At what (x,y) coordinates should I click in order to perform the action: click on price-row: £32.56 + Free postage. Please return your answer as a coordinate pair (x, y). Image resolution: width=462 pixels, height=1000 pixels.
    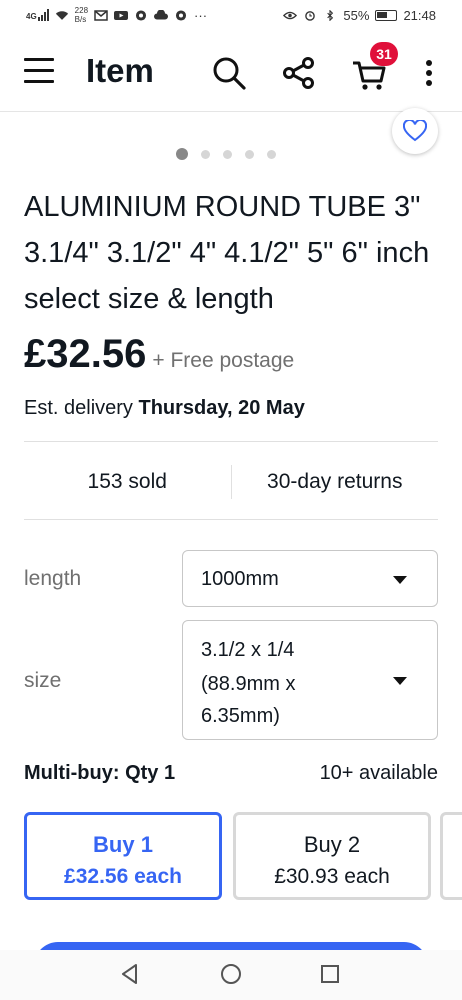
    Looking at the image, I should click on (159, 354).